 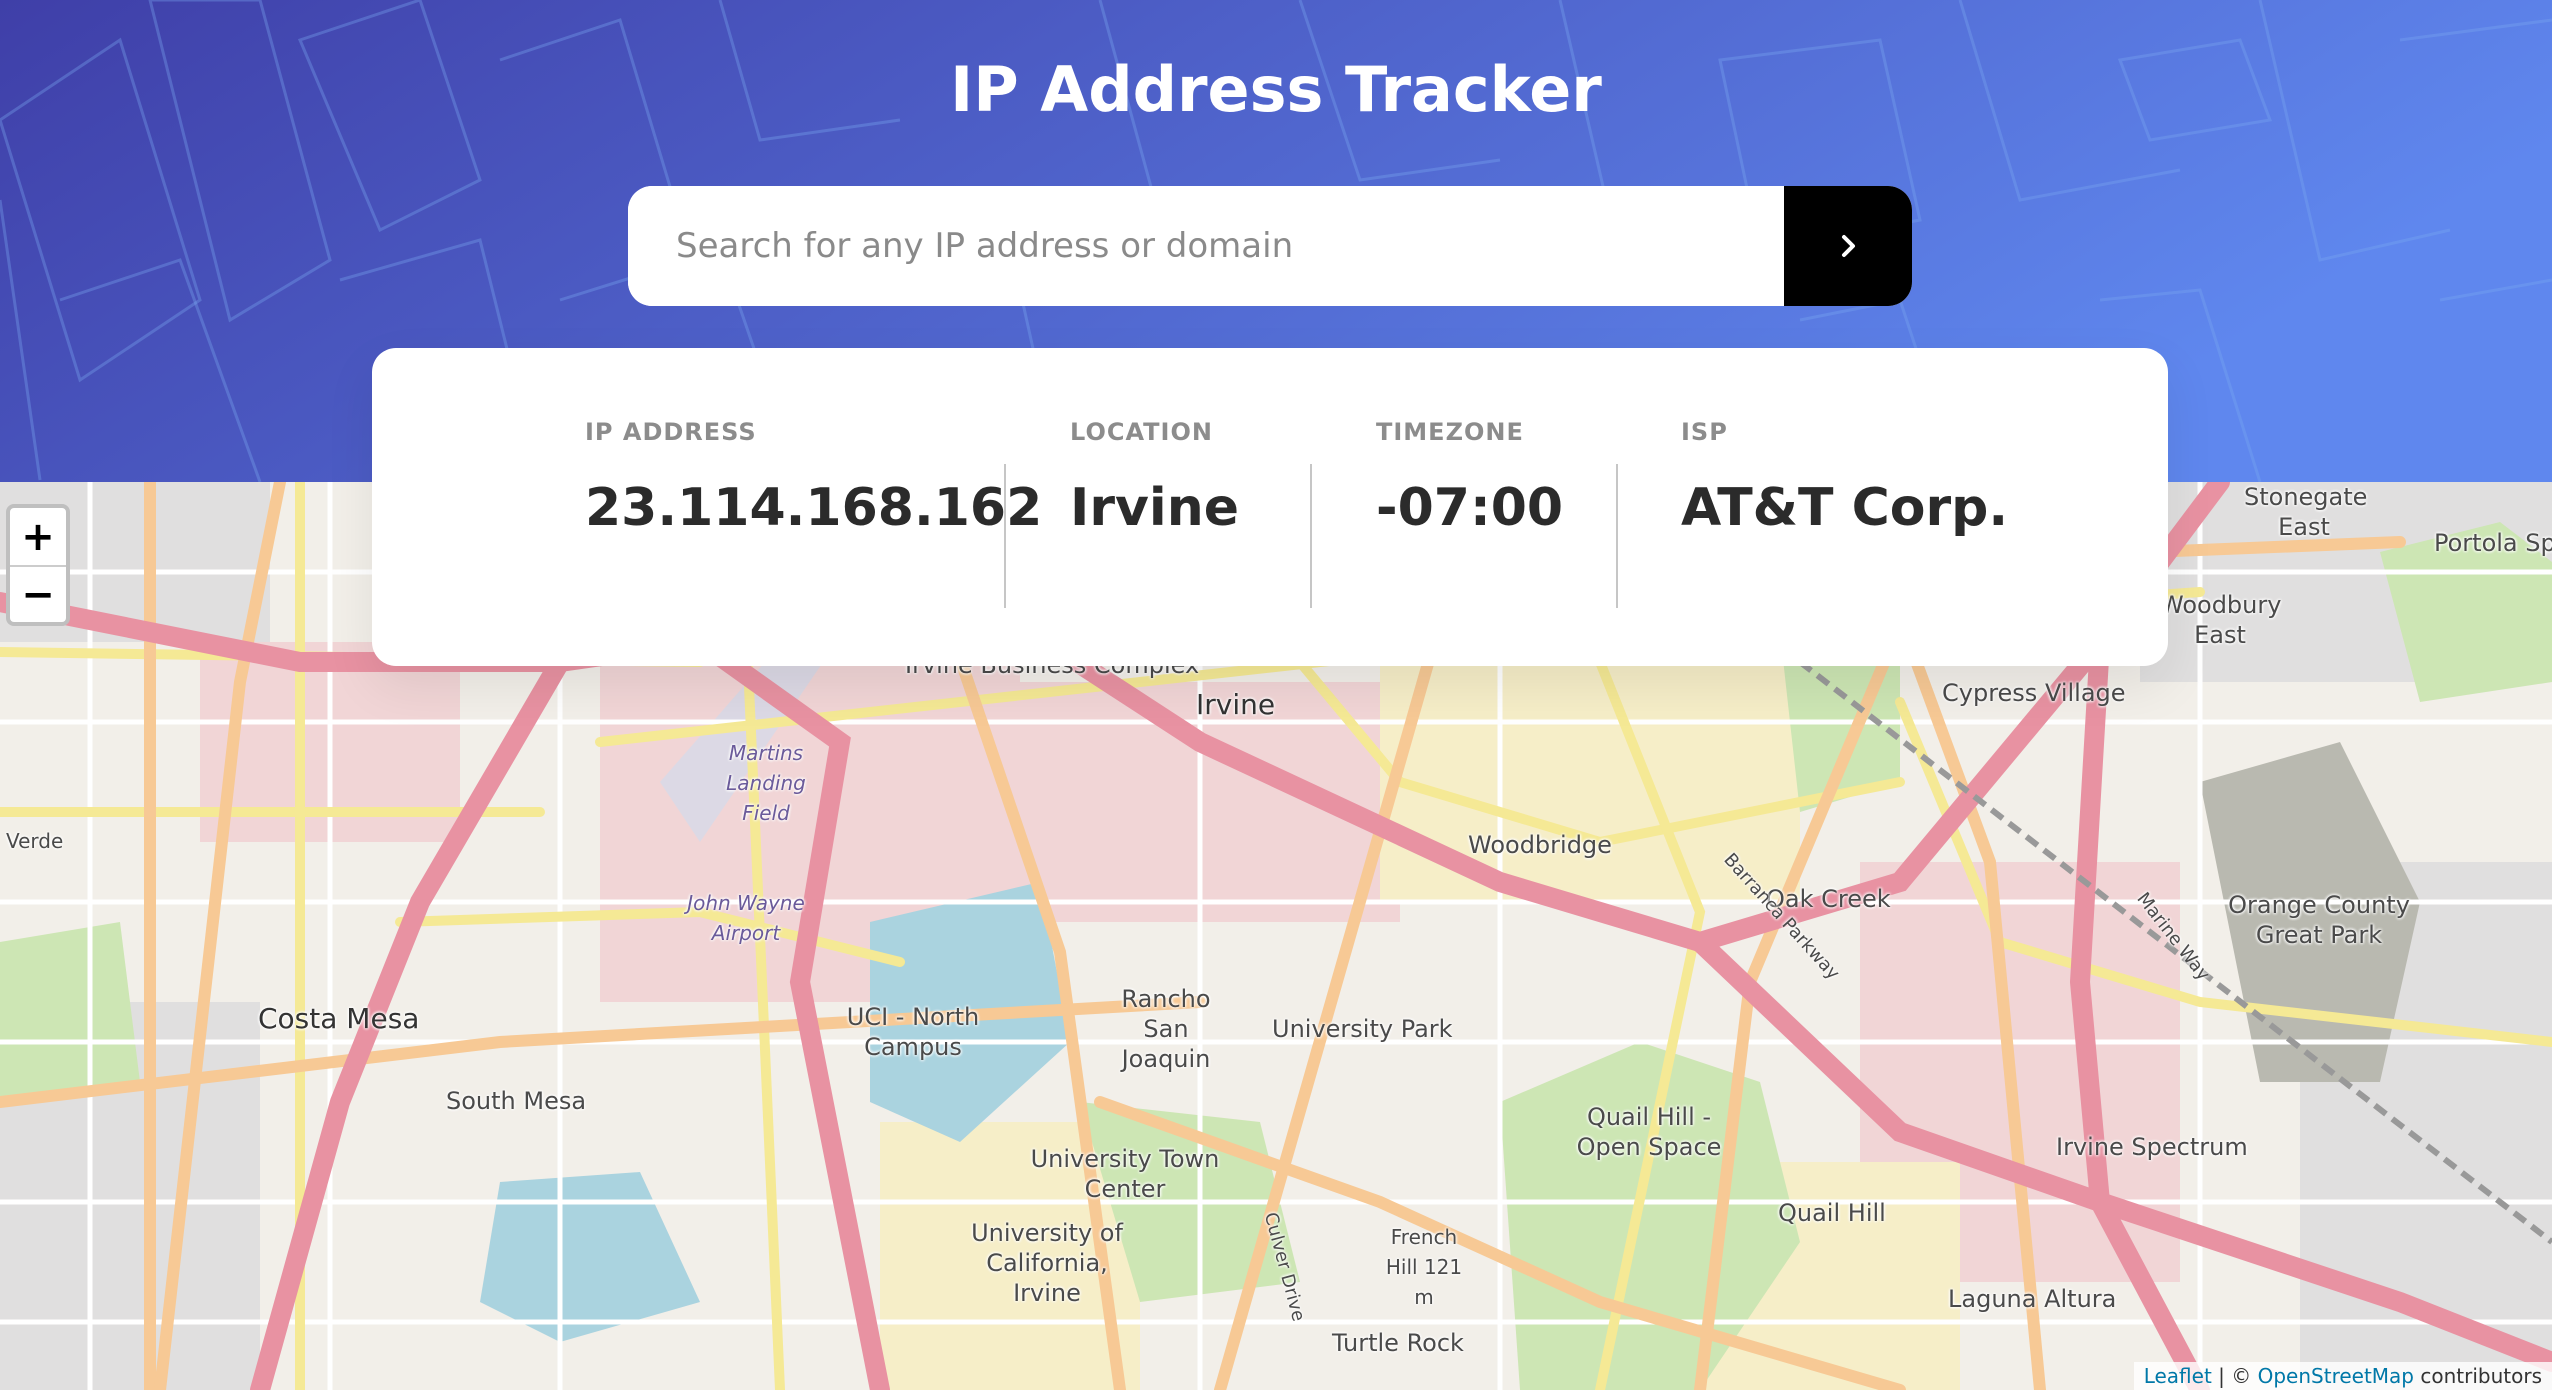 What do you see at coordinates (1424, 1267) in the screenshot?
I see `map-label-french-hill: French Hill 121 m` at bounding box center [1424, 1267].